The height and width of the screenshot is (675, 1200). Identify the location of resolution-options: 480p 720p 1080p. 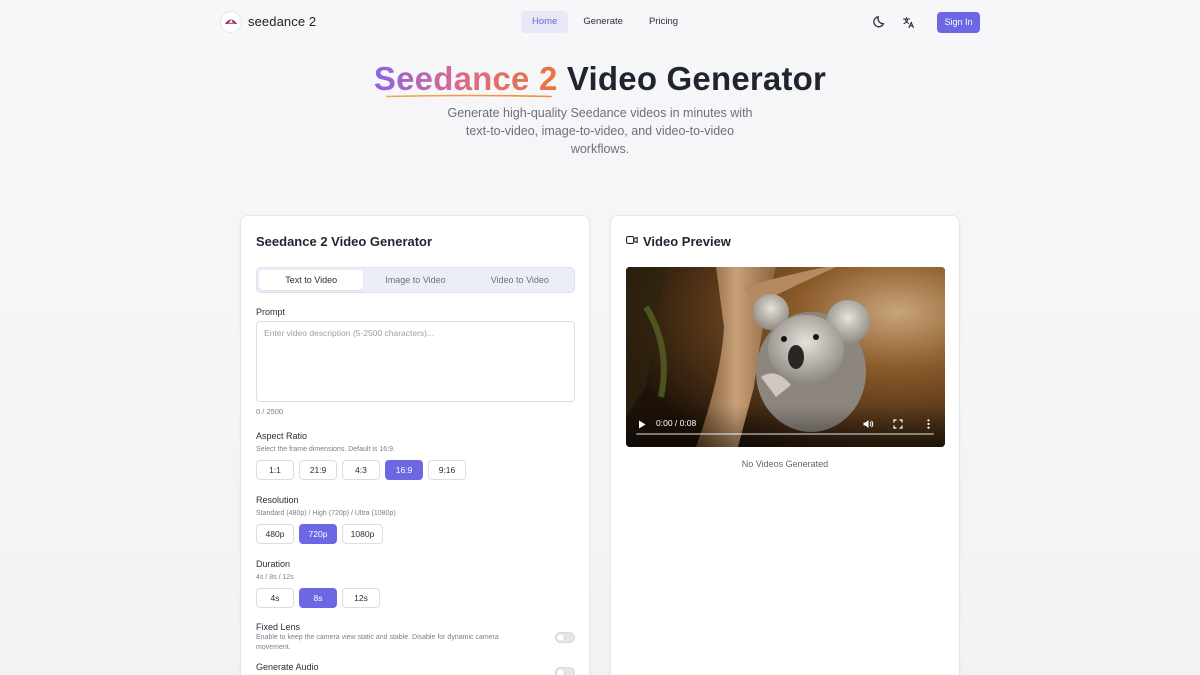
(322, 534).